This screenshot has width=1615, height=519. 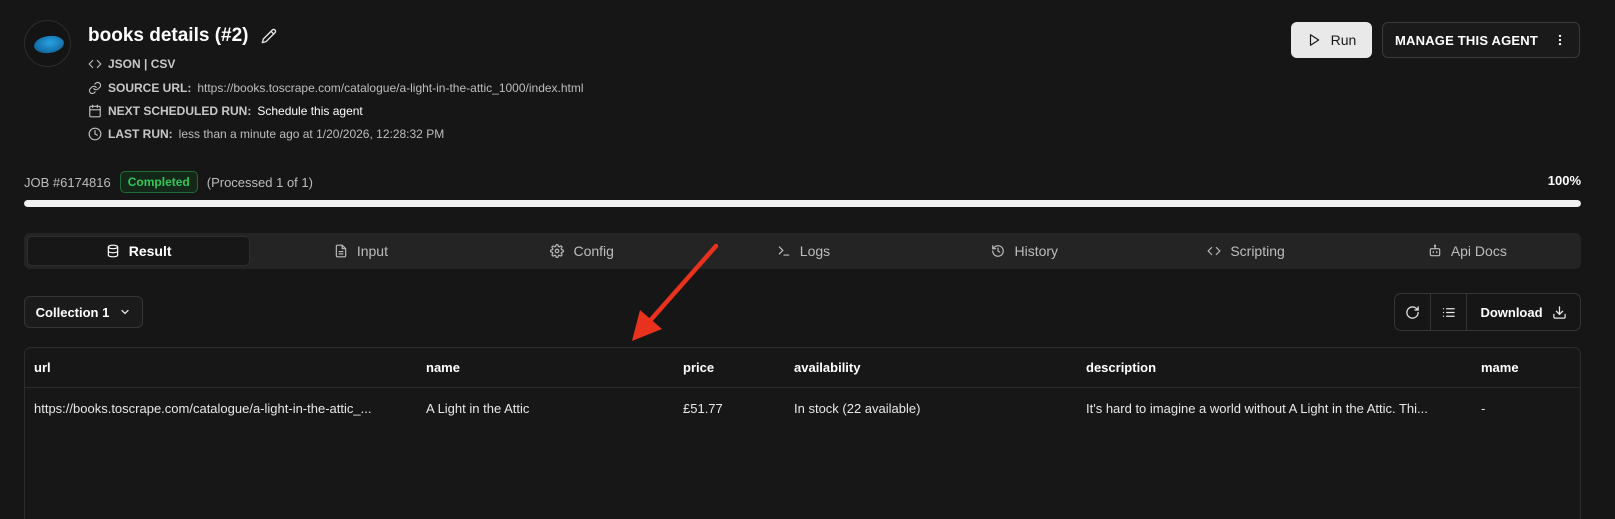 I want to click on bot-icon, so click(x=1435, y=251).